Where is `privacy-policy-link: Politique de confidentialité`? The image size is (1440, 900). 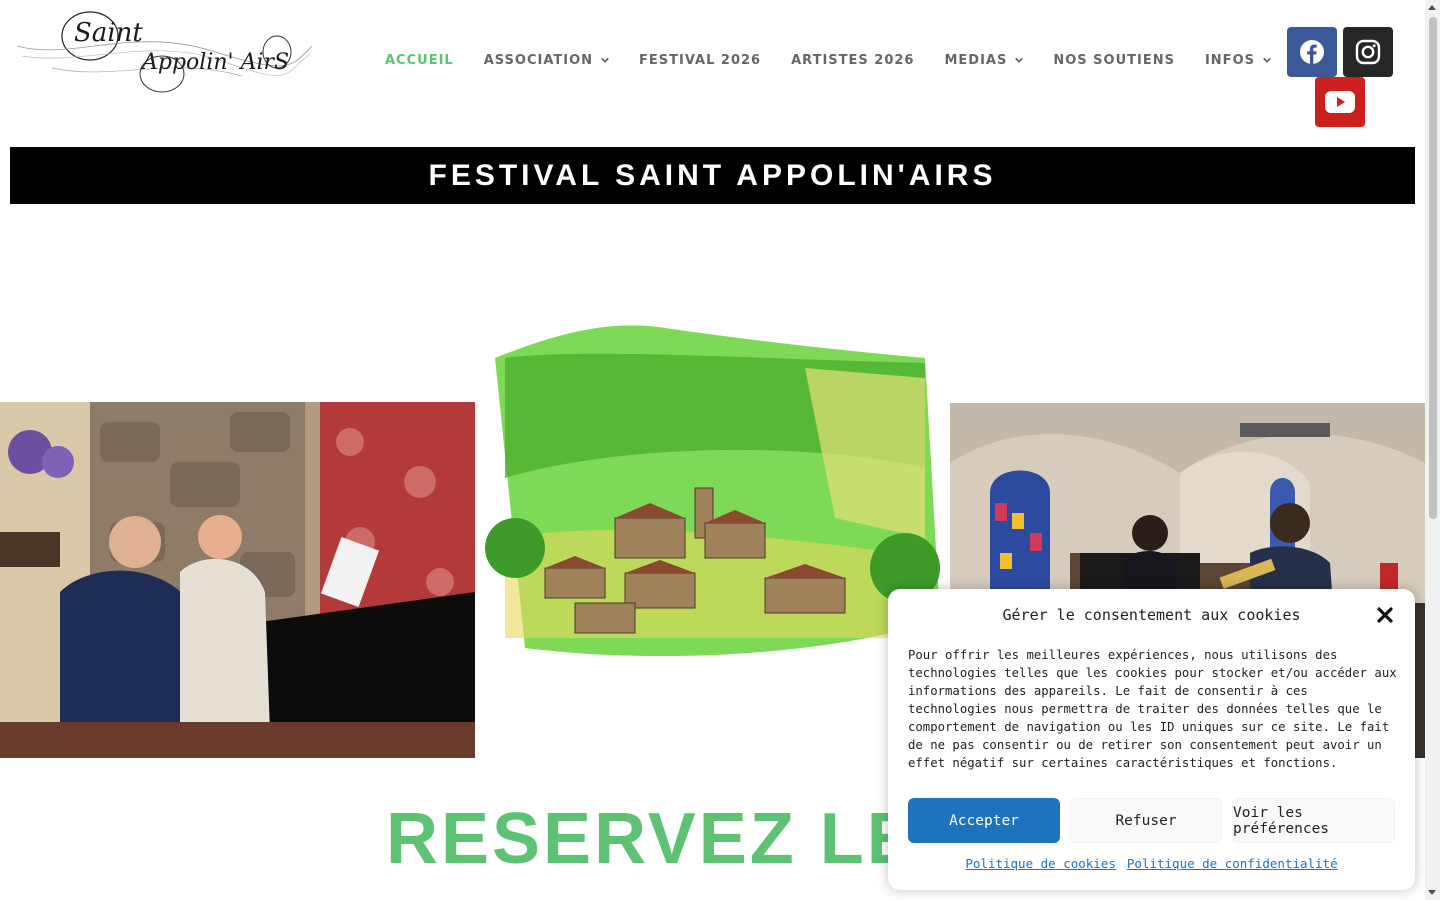 privacy-policy-link: Politique de confidentialité is located at coordinates (1232, 863).